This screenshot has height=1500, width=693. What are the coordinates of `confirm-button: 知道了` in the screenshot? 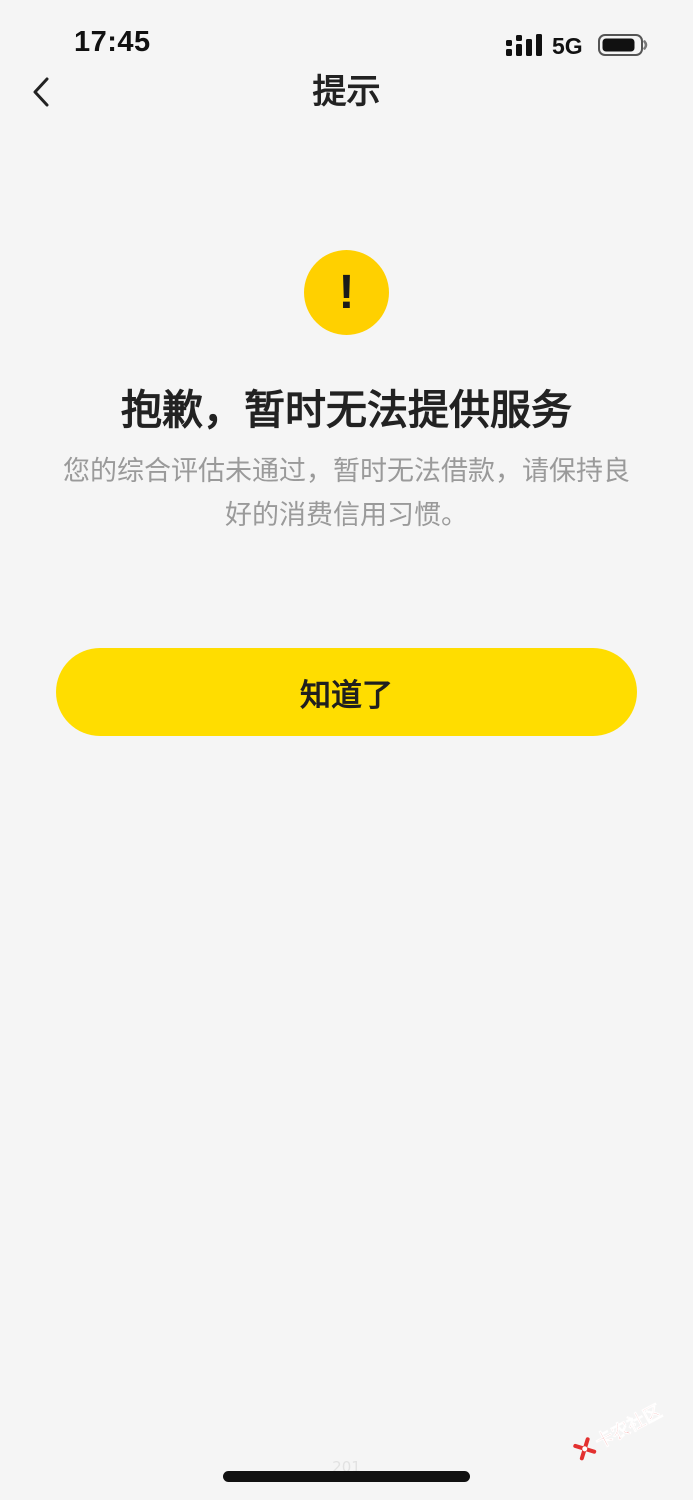 It's located at (346, 692).